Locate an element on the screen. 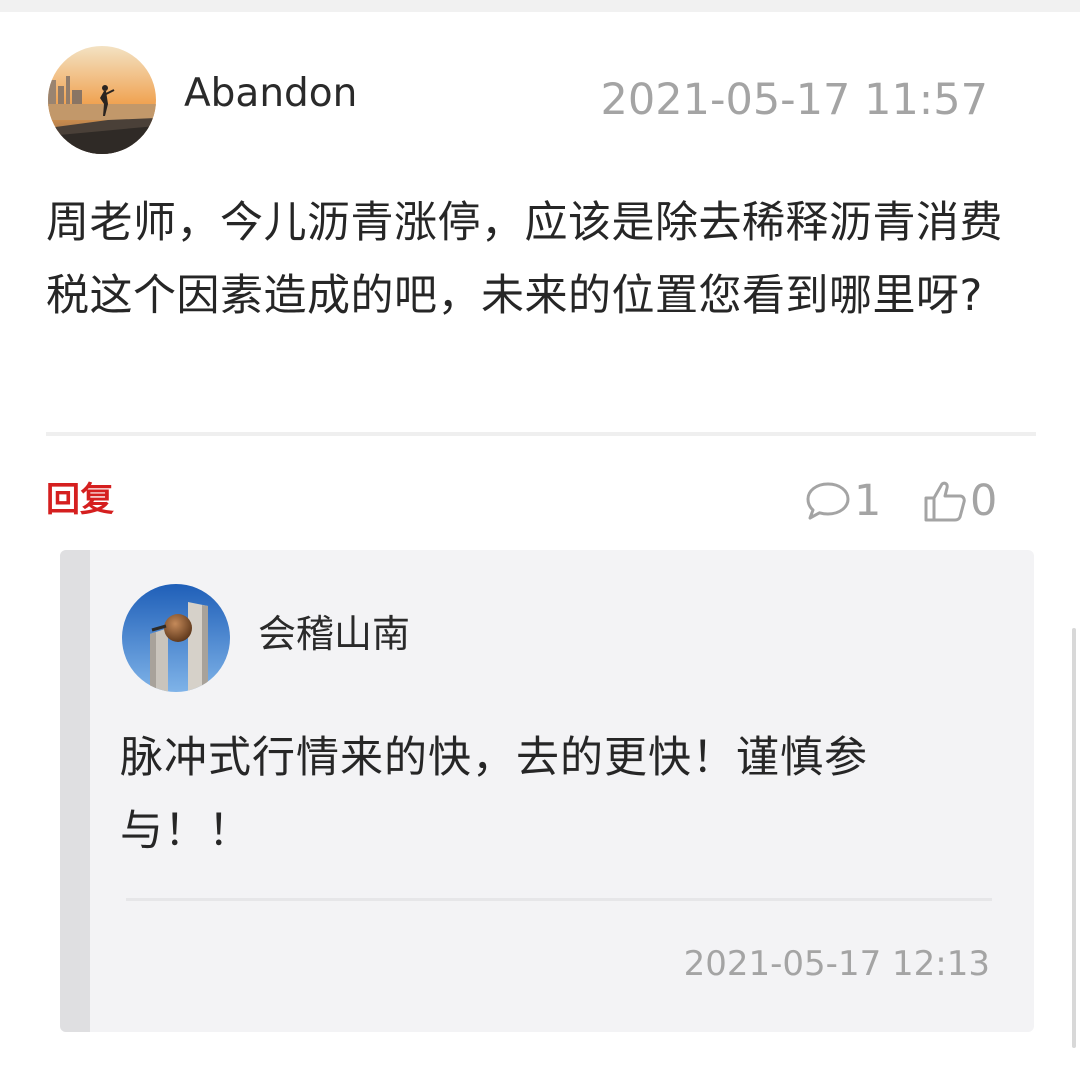  reply-username: 会稽山南 is located at coordinates (334, 634).